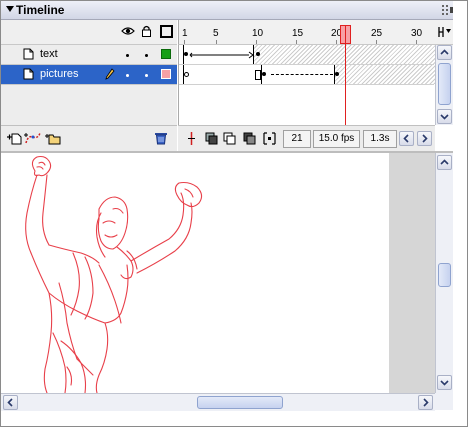 This screenshot has width=468, height=427. What do you see at coordinates (59, 74) in the screenshot?
I see `layer-name-pictures: pictures` at bounding box center [59, 74].